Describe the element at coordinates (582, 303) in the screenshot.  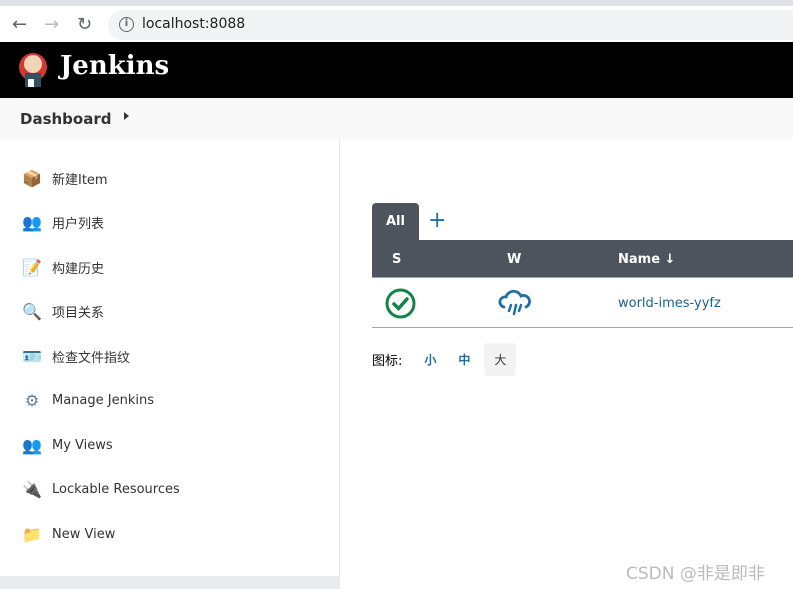
I see `table-row: world-imes-yyfz` at that location.